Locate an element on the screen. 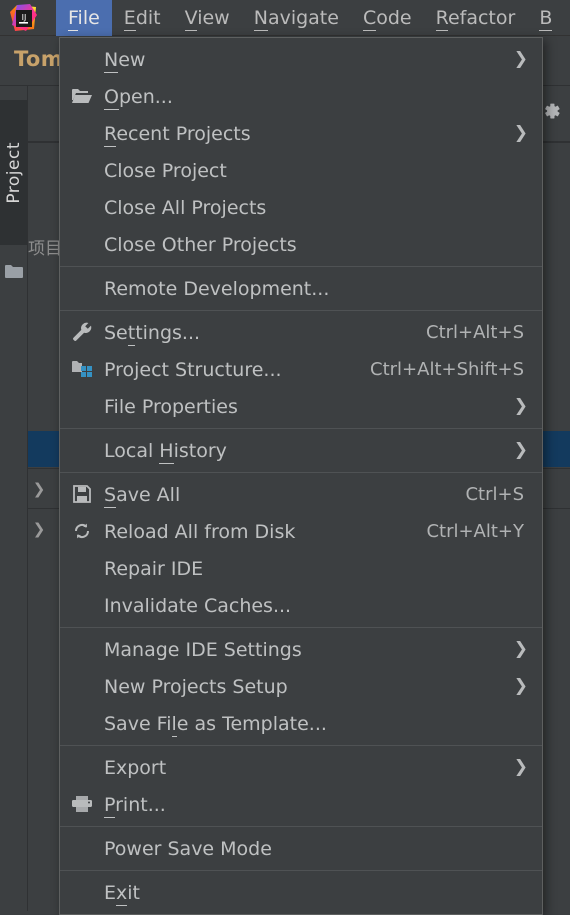  menu-file-rest: ile is located at coordinates (88, 17).